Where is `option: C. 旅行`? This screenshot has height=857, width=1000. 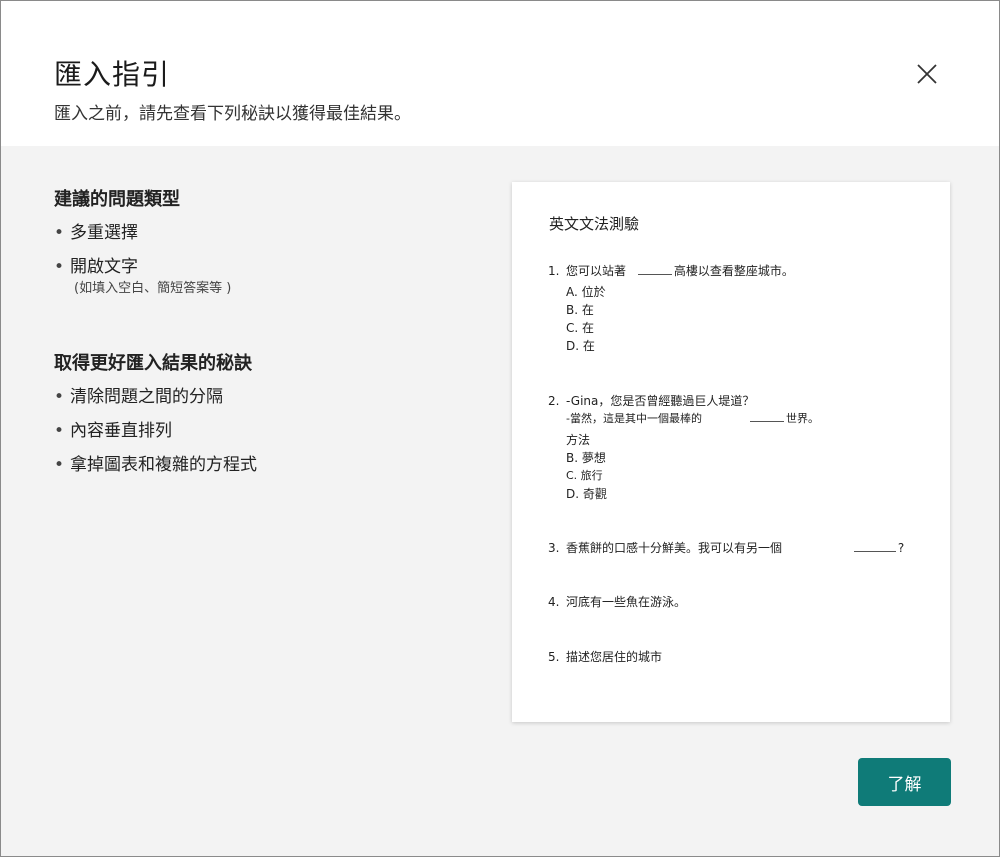
option: C. 旅行 is located at coordinates (584, 475).